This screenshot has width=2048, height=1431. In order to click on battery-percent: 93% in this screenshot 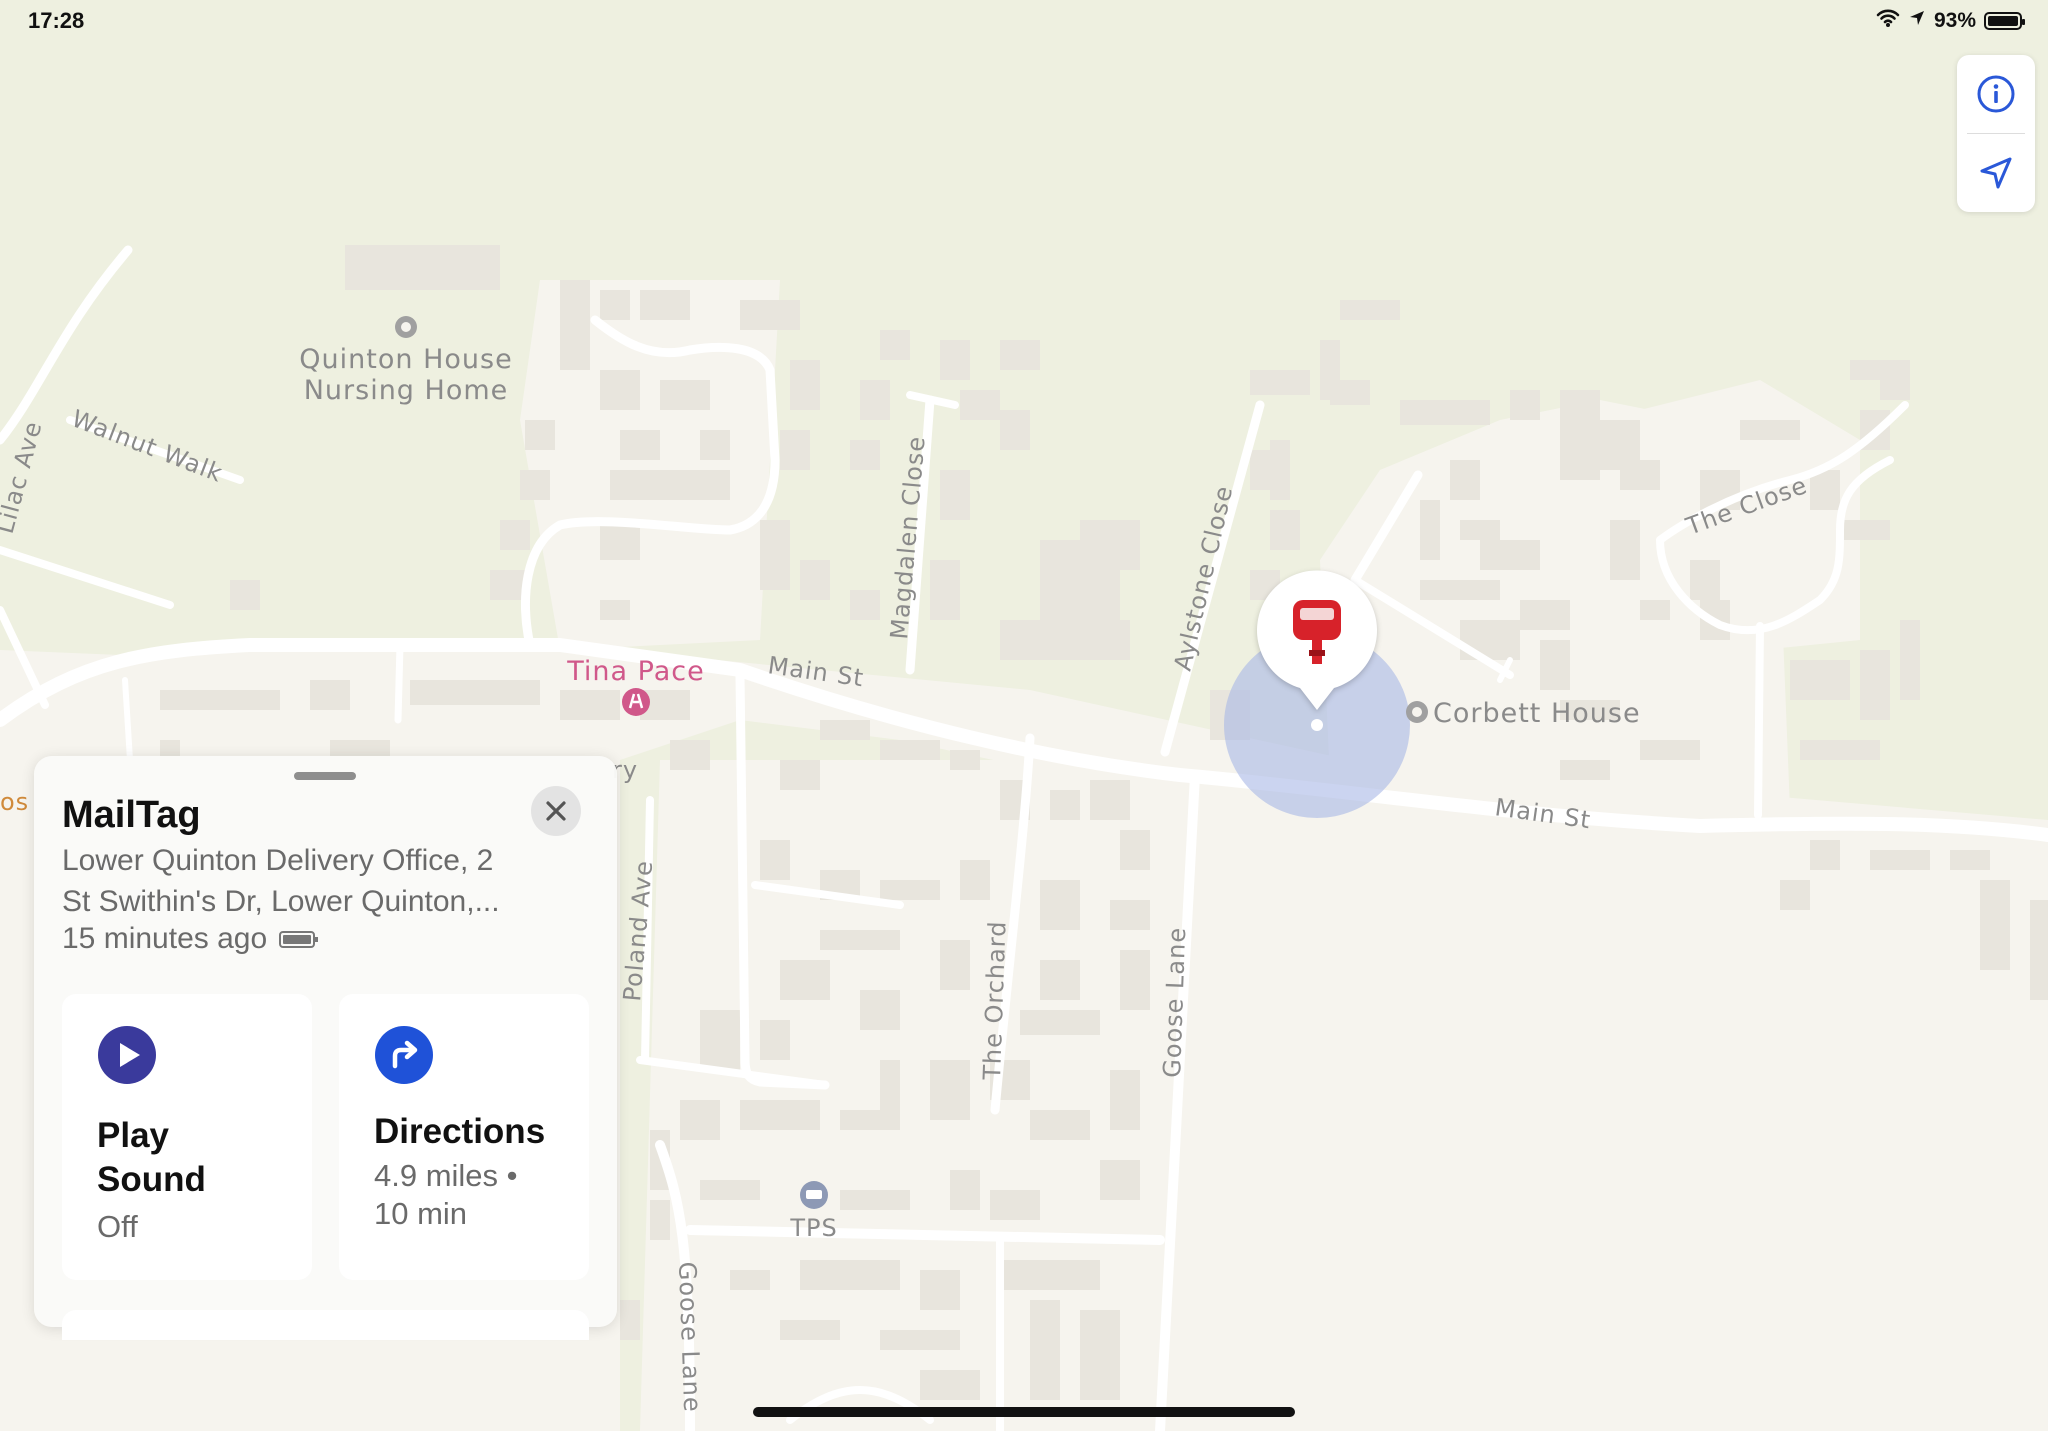, I will do `click(1954, 20)`.